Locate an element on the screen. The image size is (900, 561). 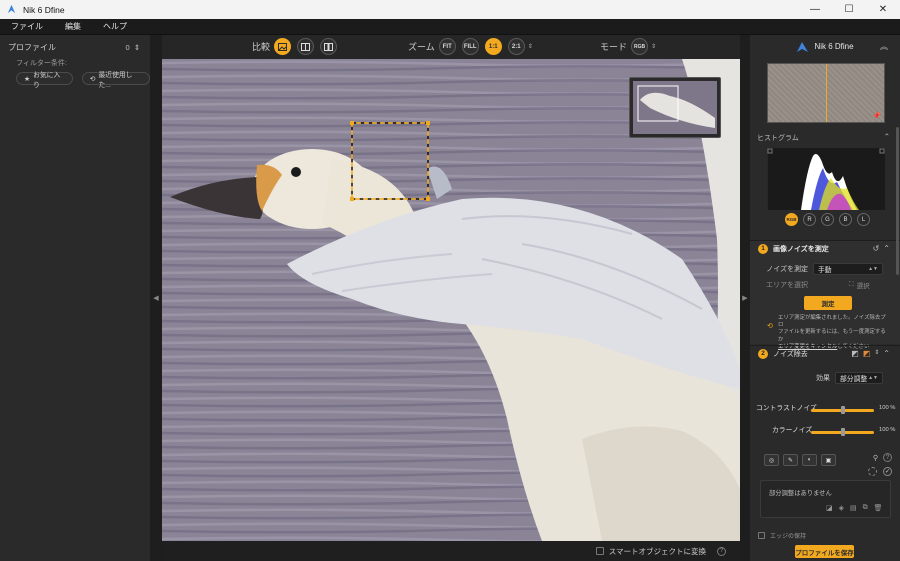
dfine-logo-icon is located at coordinates (803, 46).